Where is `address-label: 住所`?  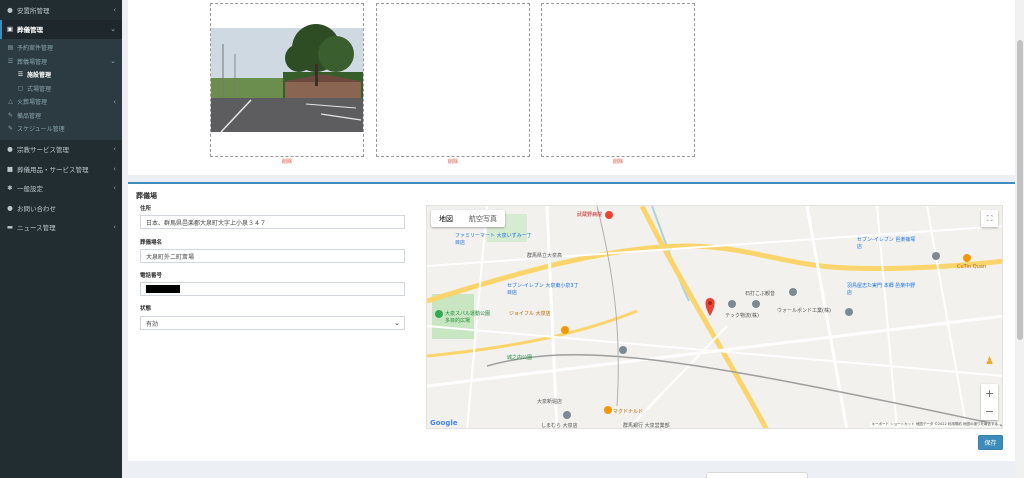 address-label: 住所 is located at coordinates (146, 209).